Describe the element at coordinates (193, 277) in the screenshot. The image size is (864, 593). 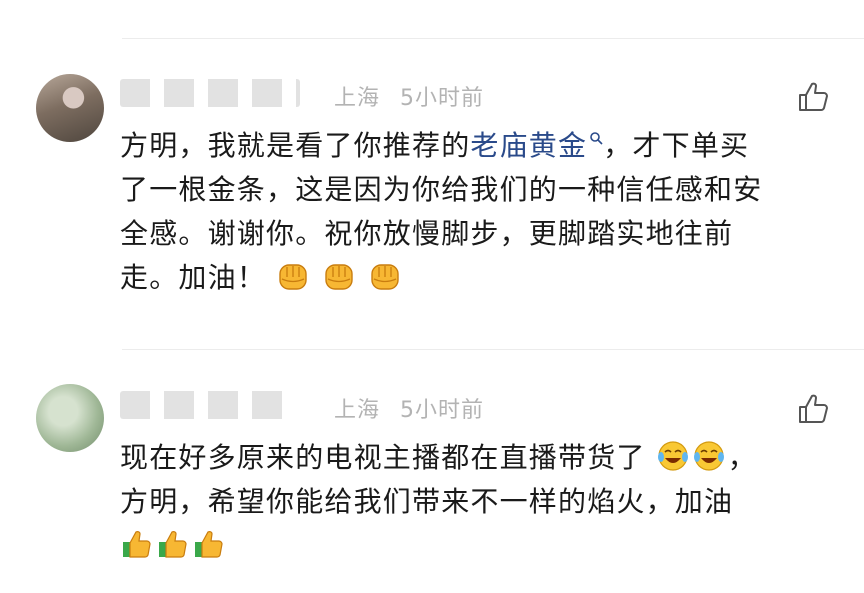
I see `comment-text-segment: 走。加油！` at that location.